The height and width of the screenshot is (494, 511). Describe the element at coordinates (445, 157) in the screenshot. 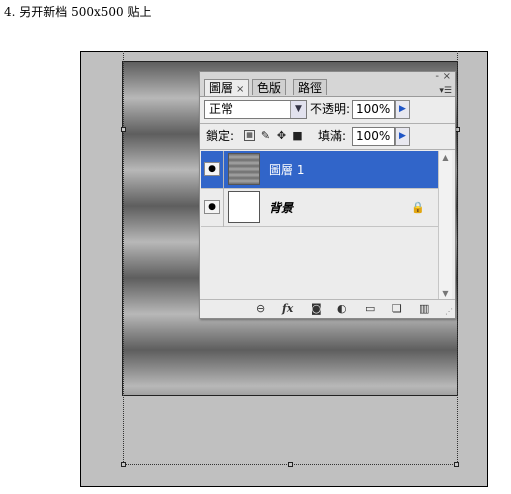

I see `scroll-up-icon: ▲` at that location.